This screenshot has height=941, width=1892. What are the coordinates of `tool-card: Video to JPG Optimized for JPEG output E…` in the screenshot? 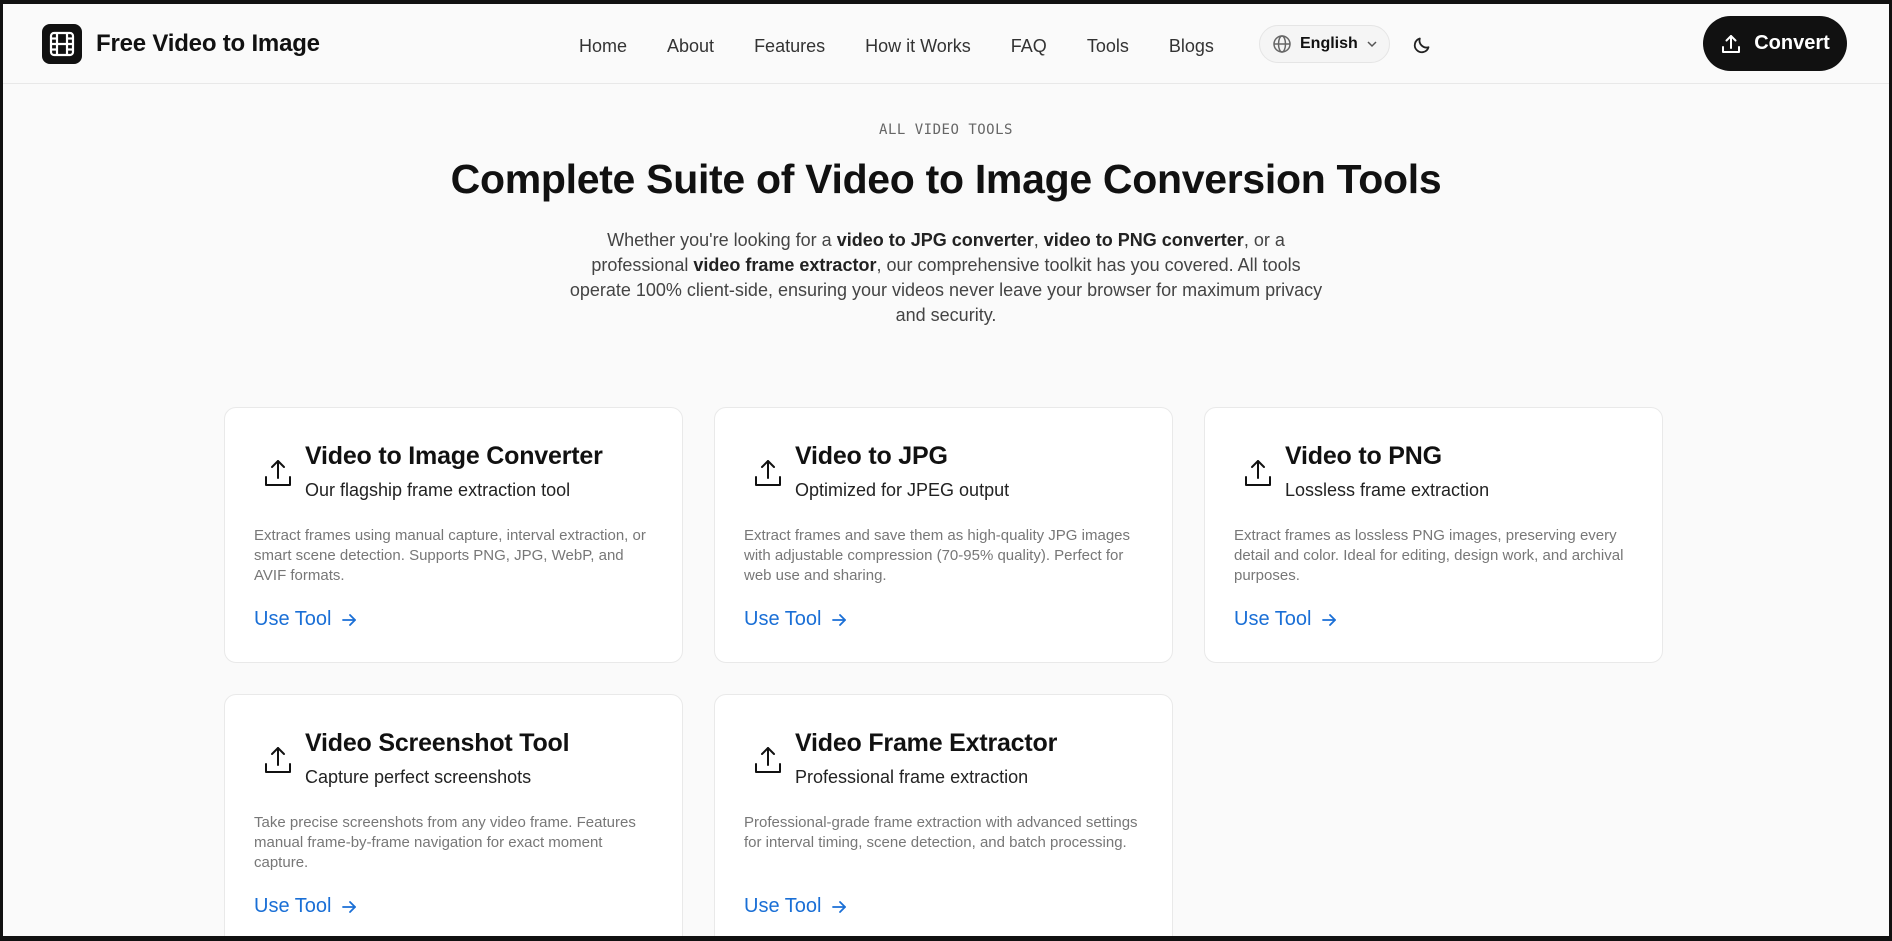 It's located at (943, 535).